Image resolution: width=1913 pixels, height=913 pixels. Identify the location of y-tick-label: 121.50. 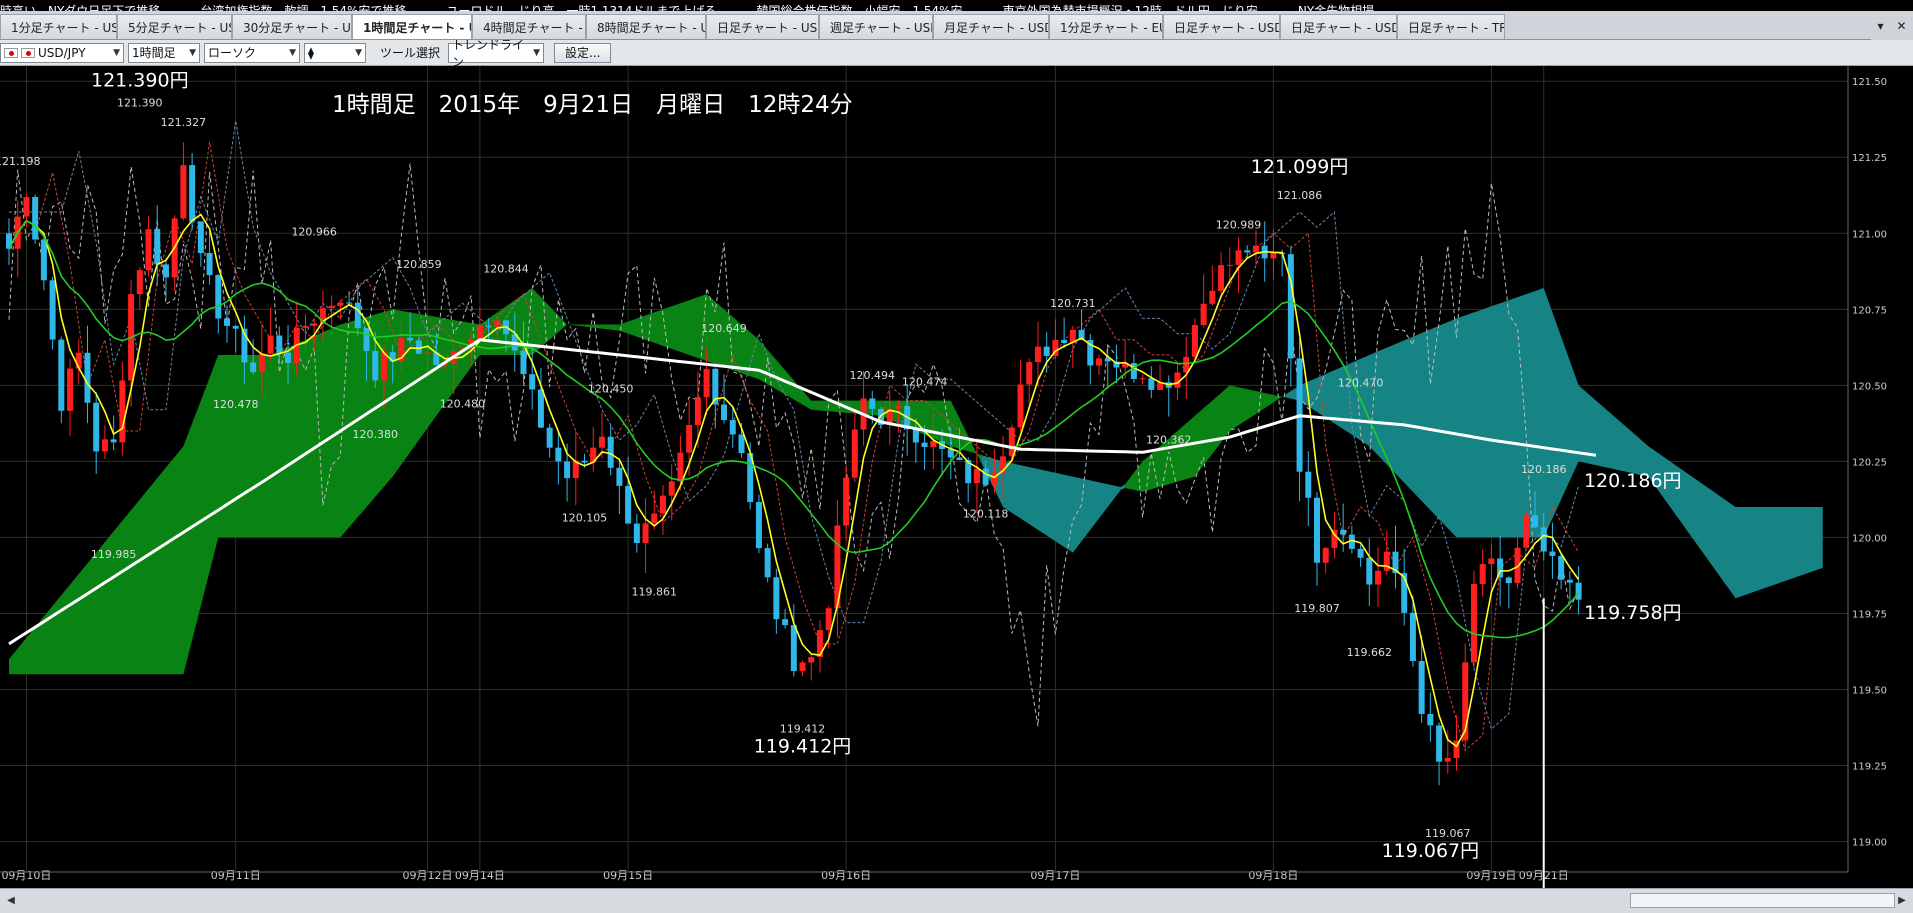
(1869, 82).